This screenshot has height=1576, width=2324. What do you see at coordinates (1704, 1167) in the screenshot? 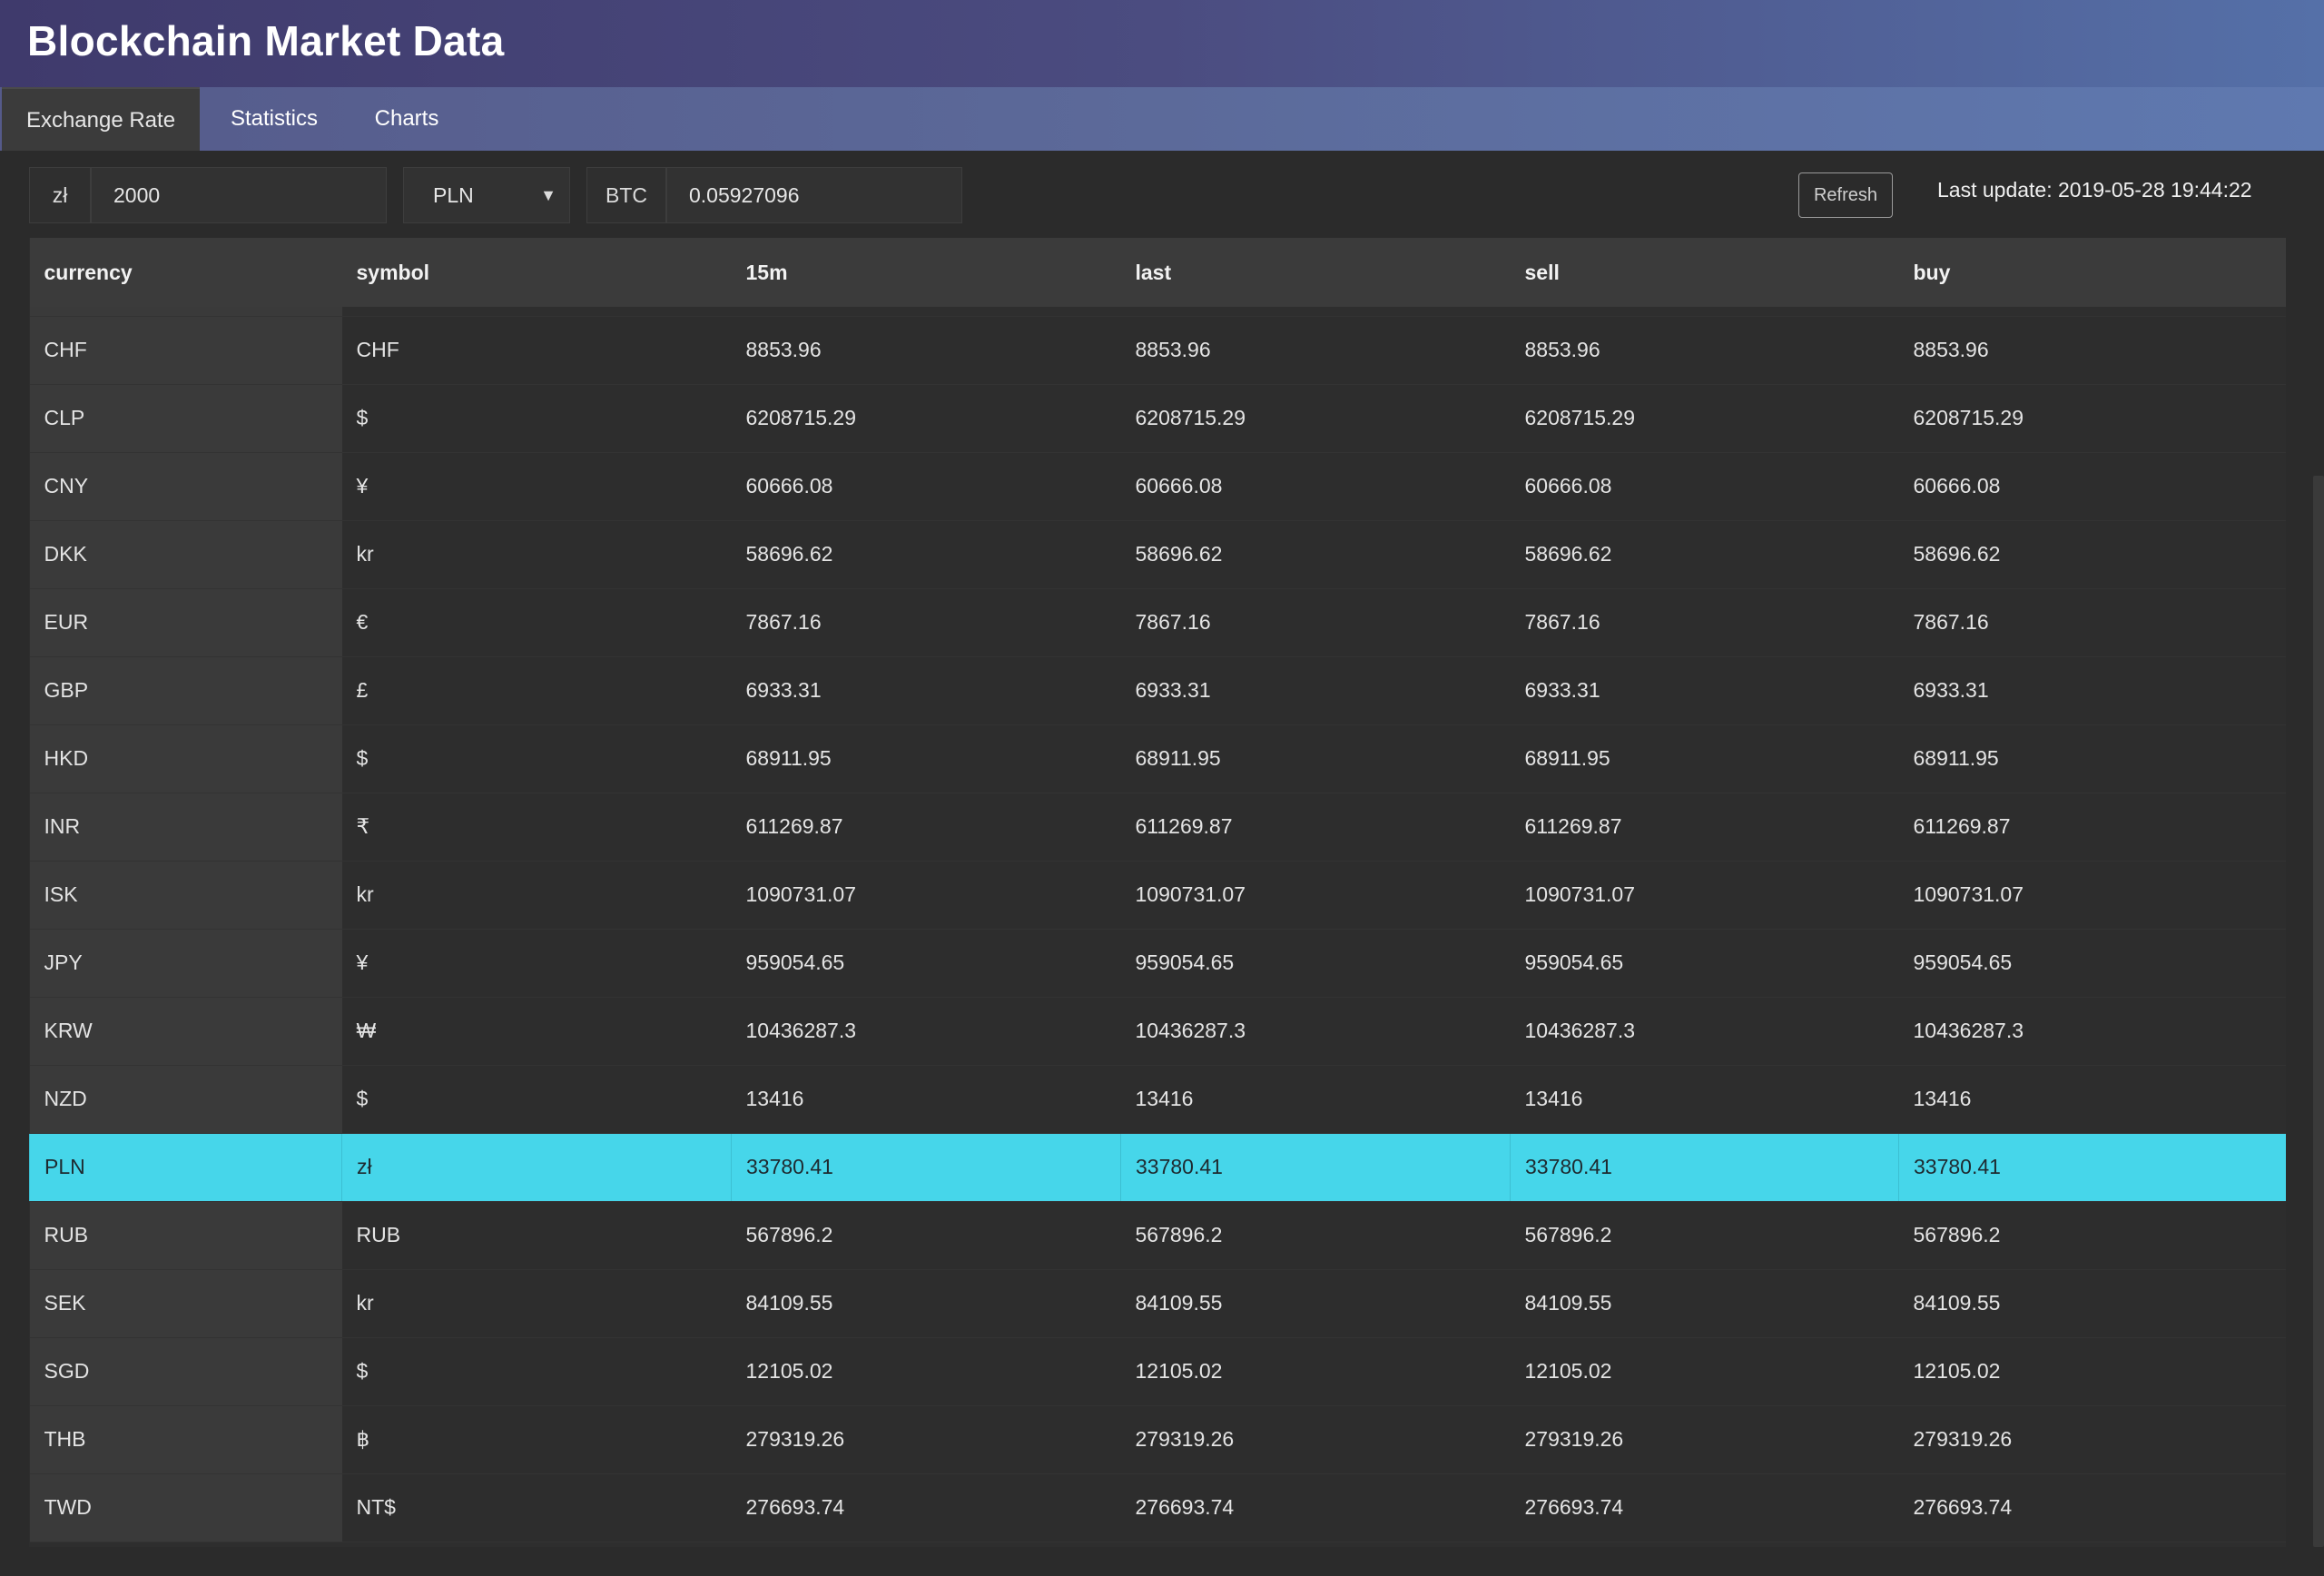
I see `cell-sell: 33780.41` at bounding box center [1704, 1167].